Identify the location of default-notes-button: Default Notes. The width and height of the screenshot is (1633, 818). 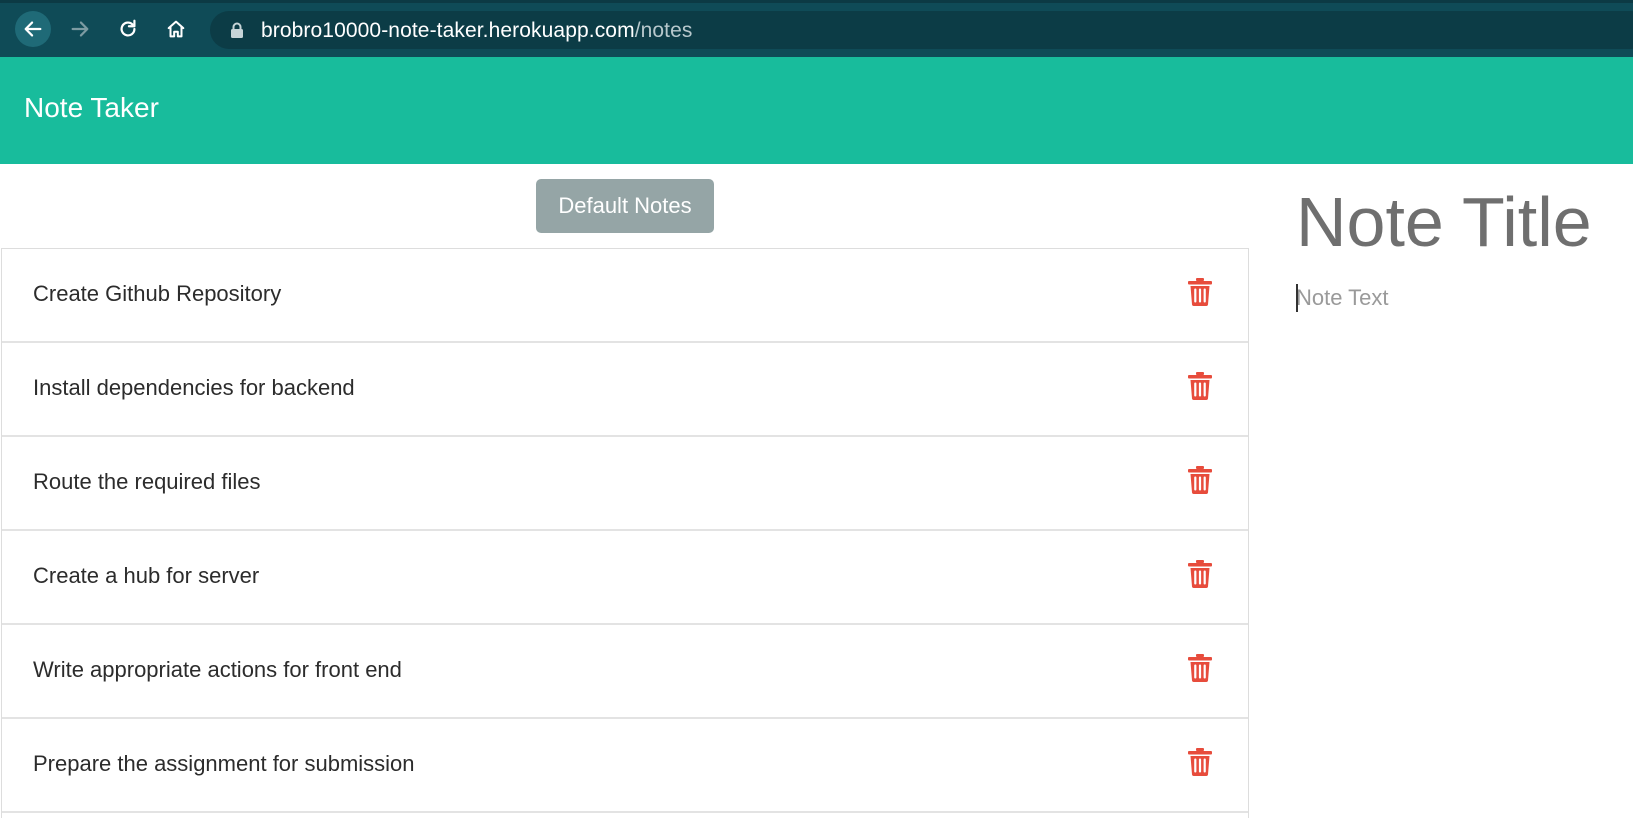
(625, 206).